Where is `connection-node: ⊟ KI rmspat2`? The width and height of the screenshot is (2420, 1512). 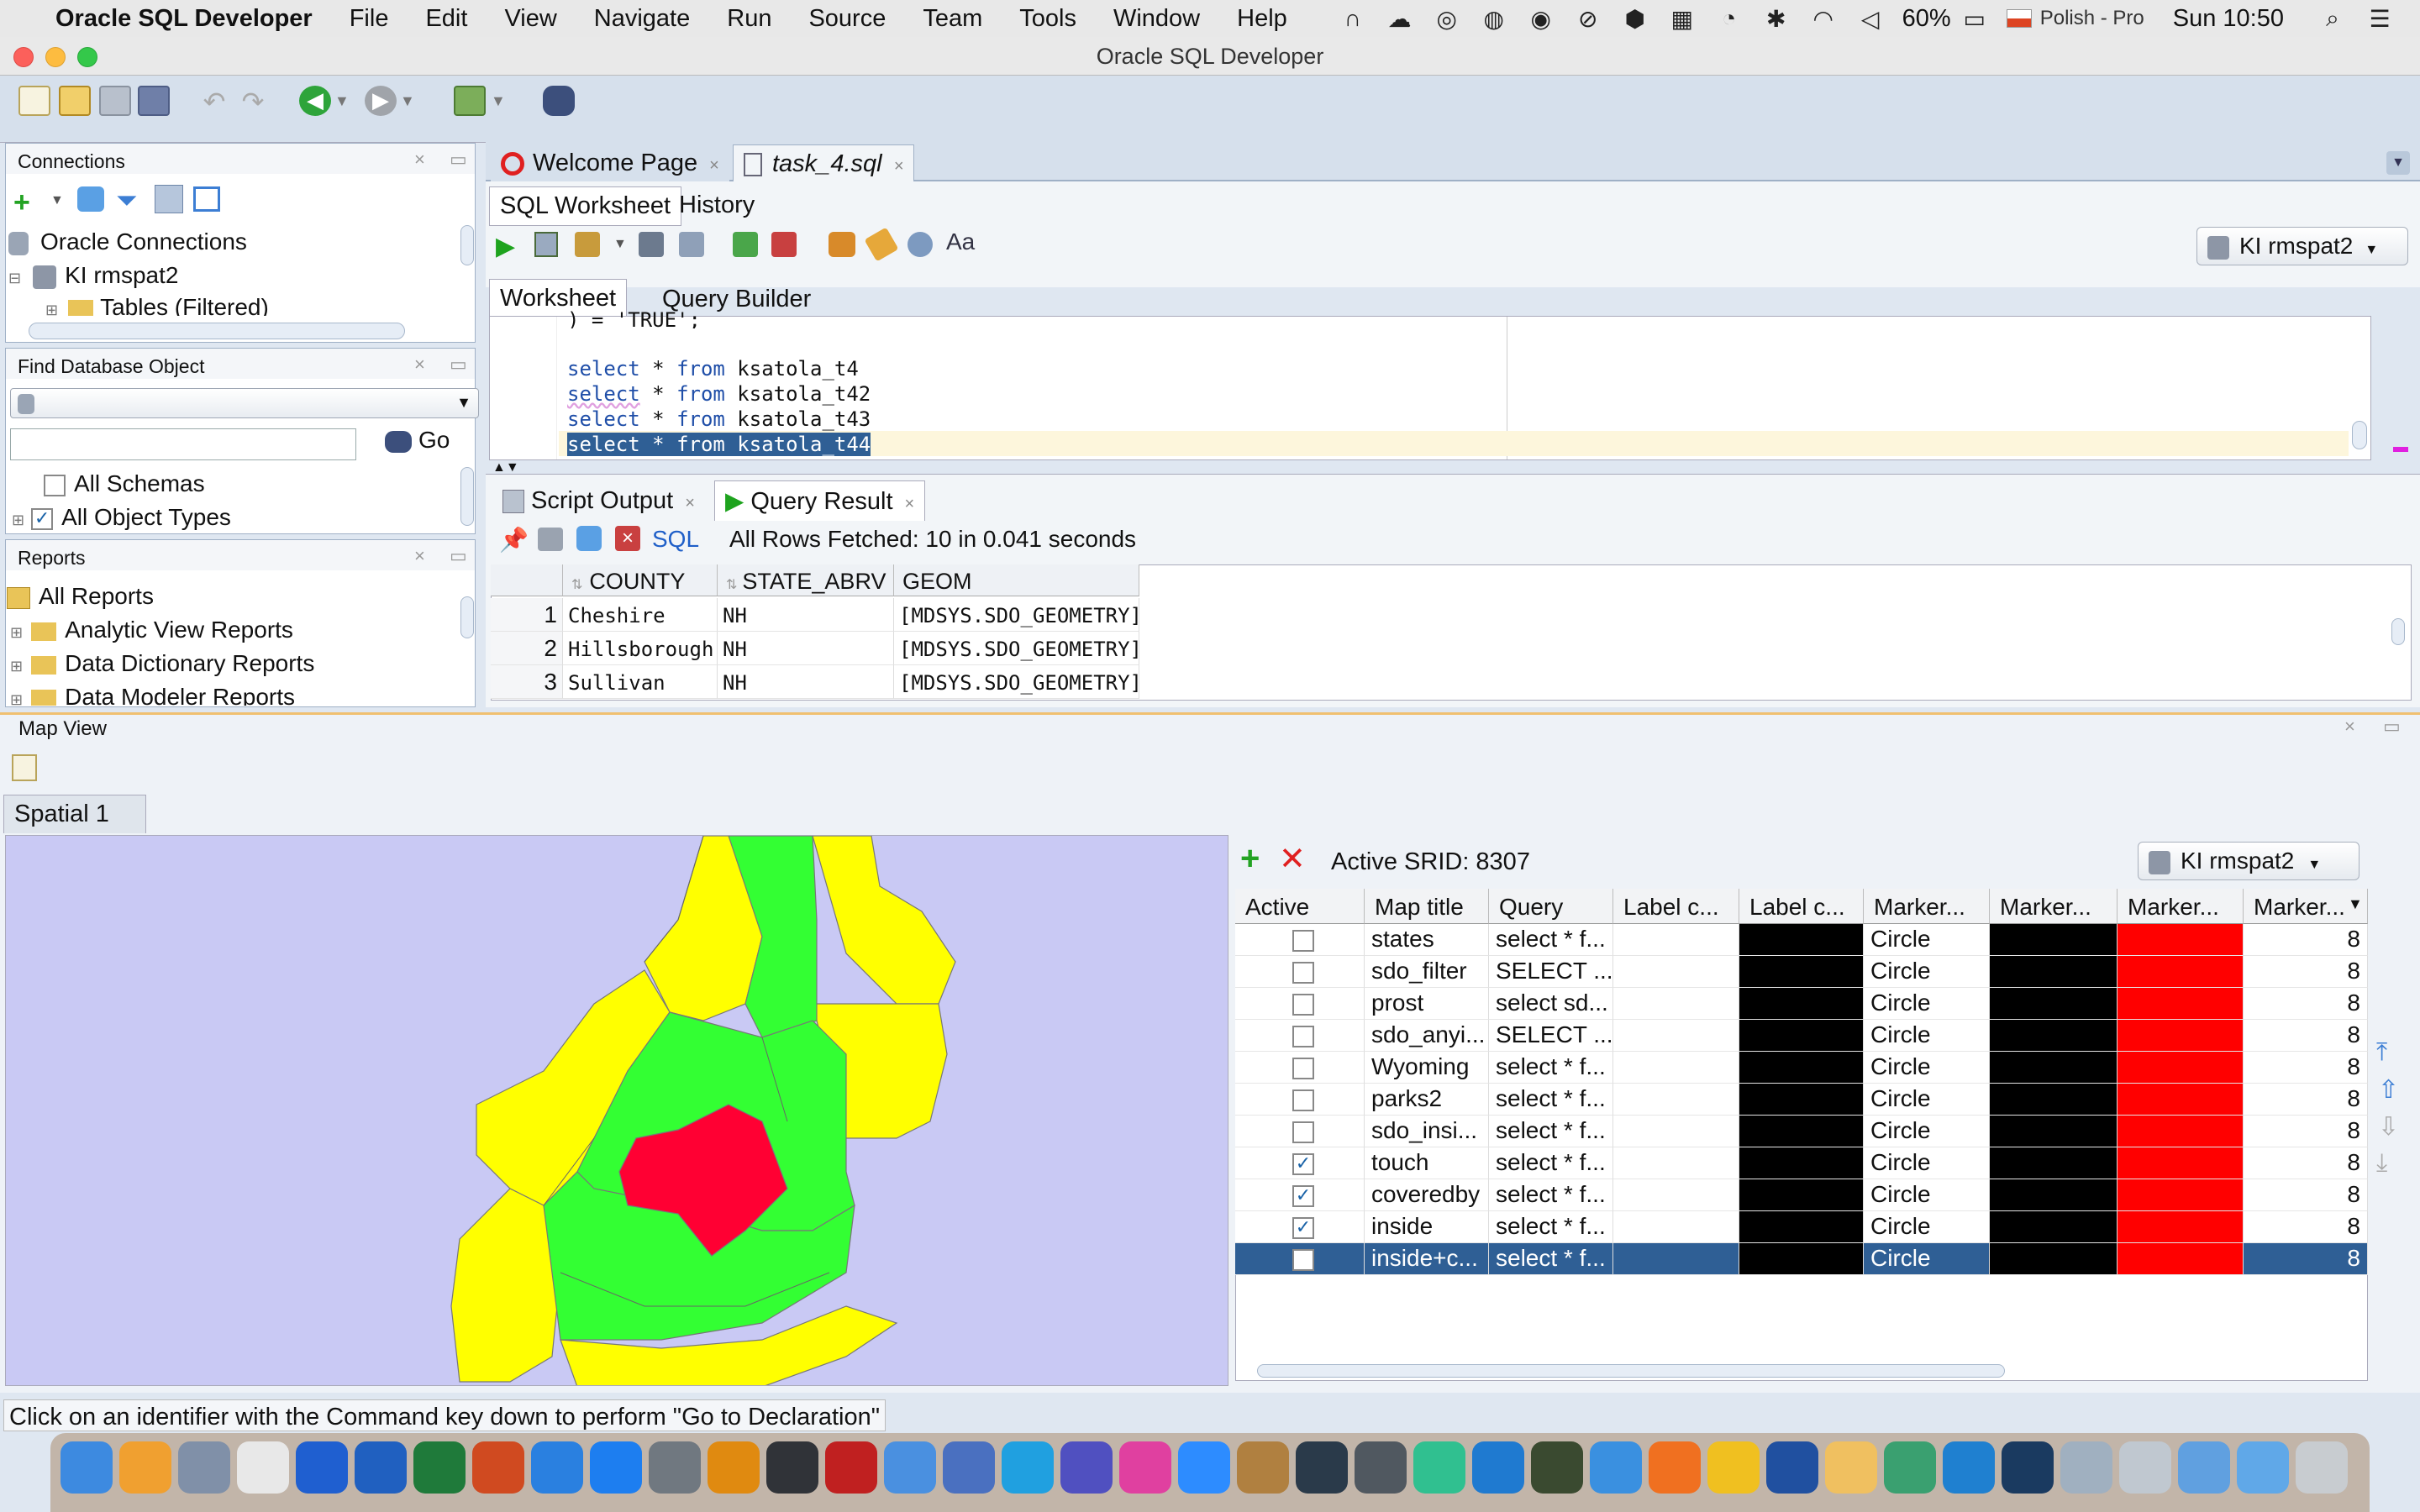
connection-node: ⊟ KI rmspat2 is located at coordinates (93, 275).